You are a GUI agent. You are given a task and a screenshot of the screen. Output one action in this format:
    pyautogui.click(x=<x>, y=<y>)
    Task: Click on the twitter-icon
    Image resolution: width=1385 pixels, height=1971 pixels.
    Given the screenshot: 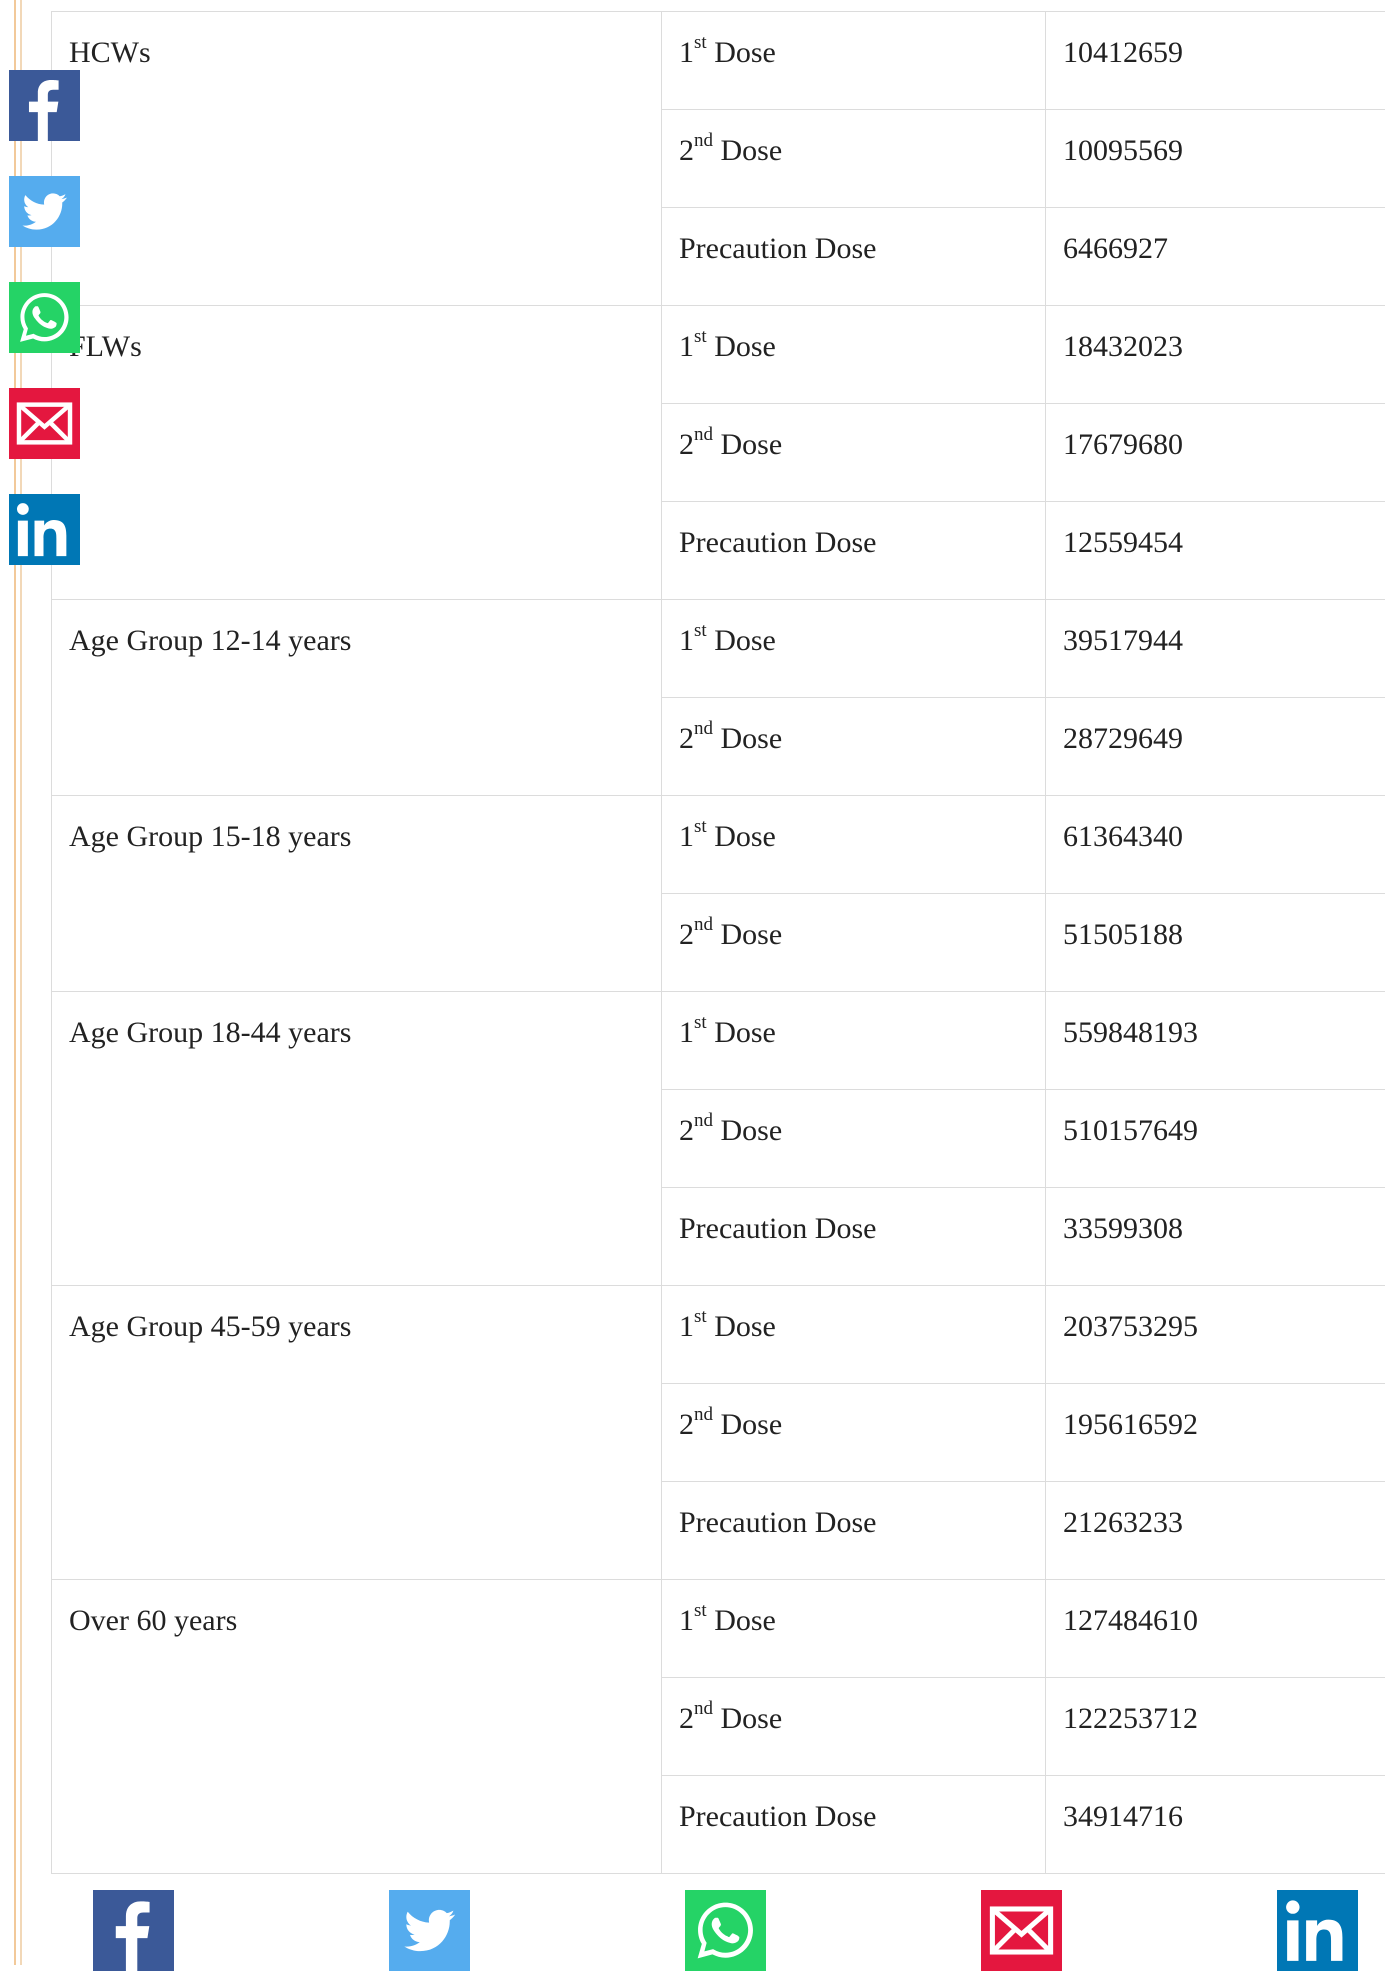 What is the action you would take?
    pyautogui.click(x=429, y=1930)
    